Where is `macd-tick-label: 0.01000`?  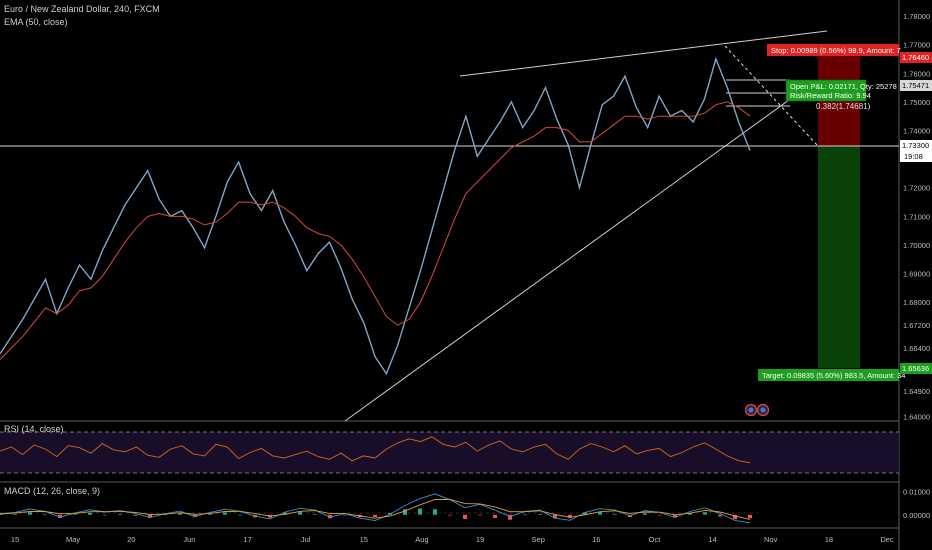 macd-tick-label: 0.01000 is located at coordinates (916, 492).